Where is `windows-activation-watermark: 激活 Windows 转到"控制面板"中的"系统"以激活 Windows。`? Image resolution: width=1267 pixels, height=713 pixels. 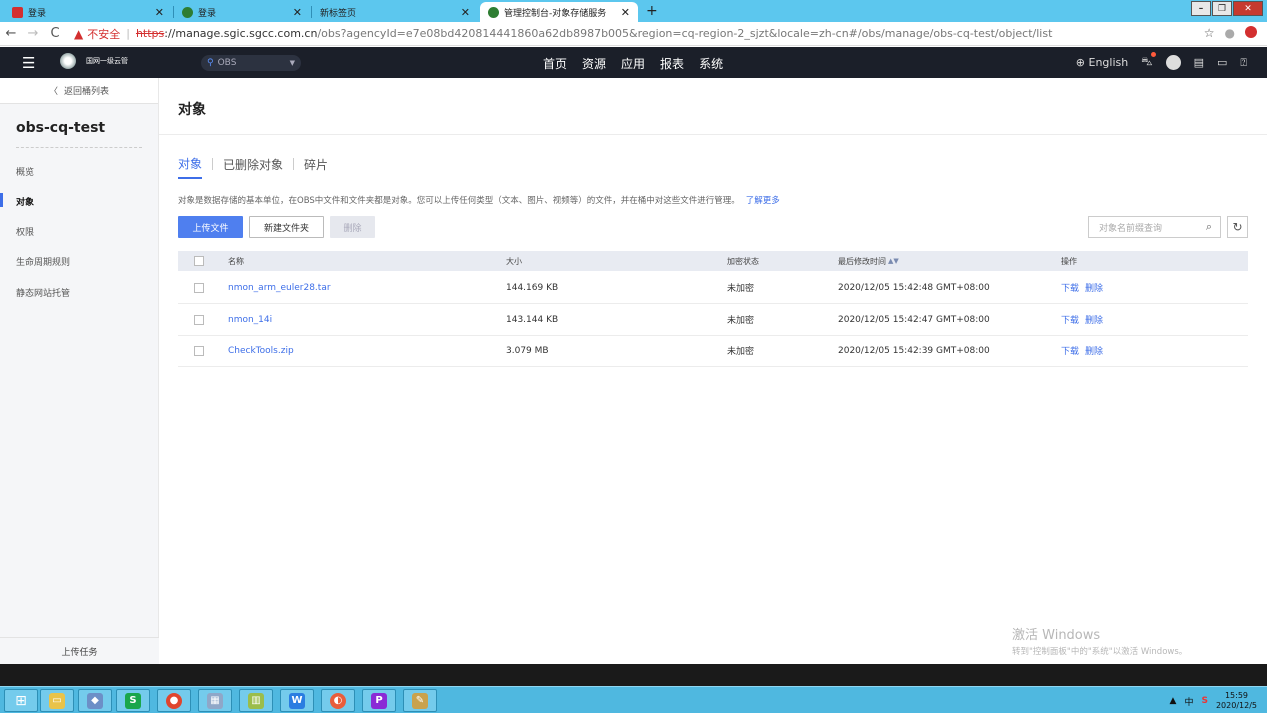
windows-activation-watermark: 激活 Windows 转到"控制面板"中的"系统"以激活 Windows。 is located at coordinates (1100, 642).